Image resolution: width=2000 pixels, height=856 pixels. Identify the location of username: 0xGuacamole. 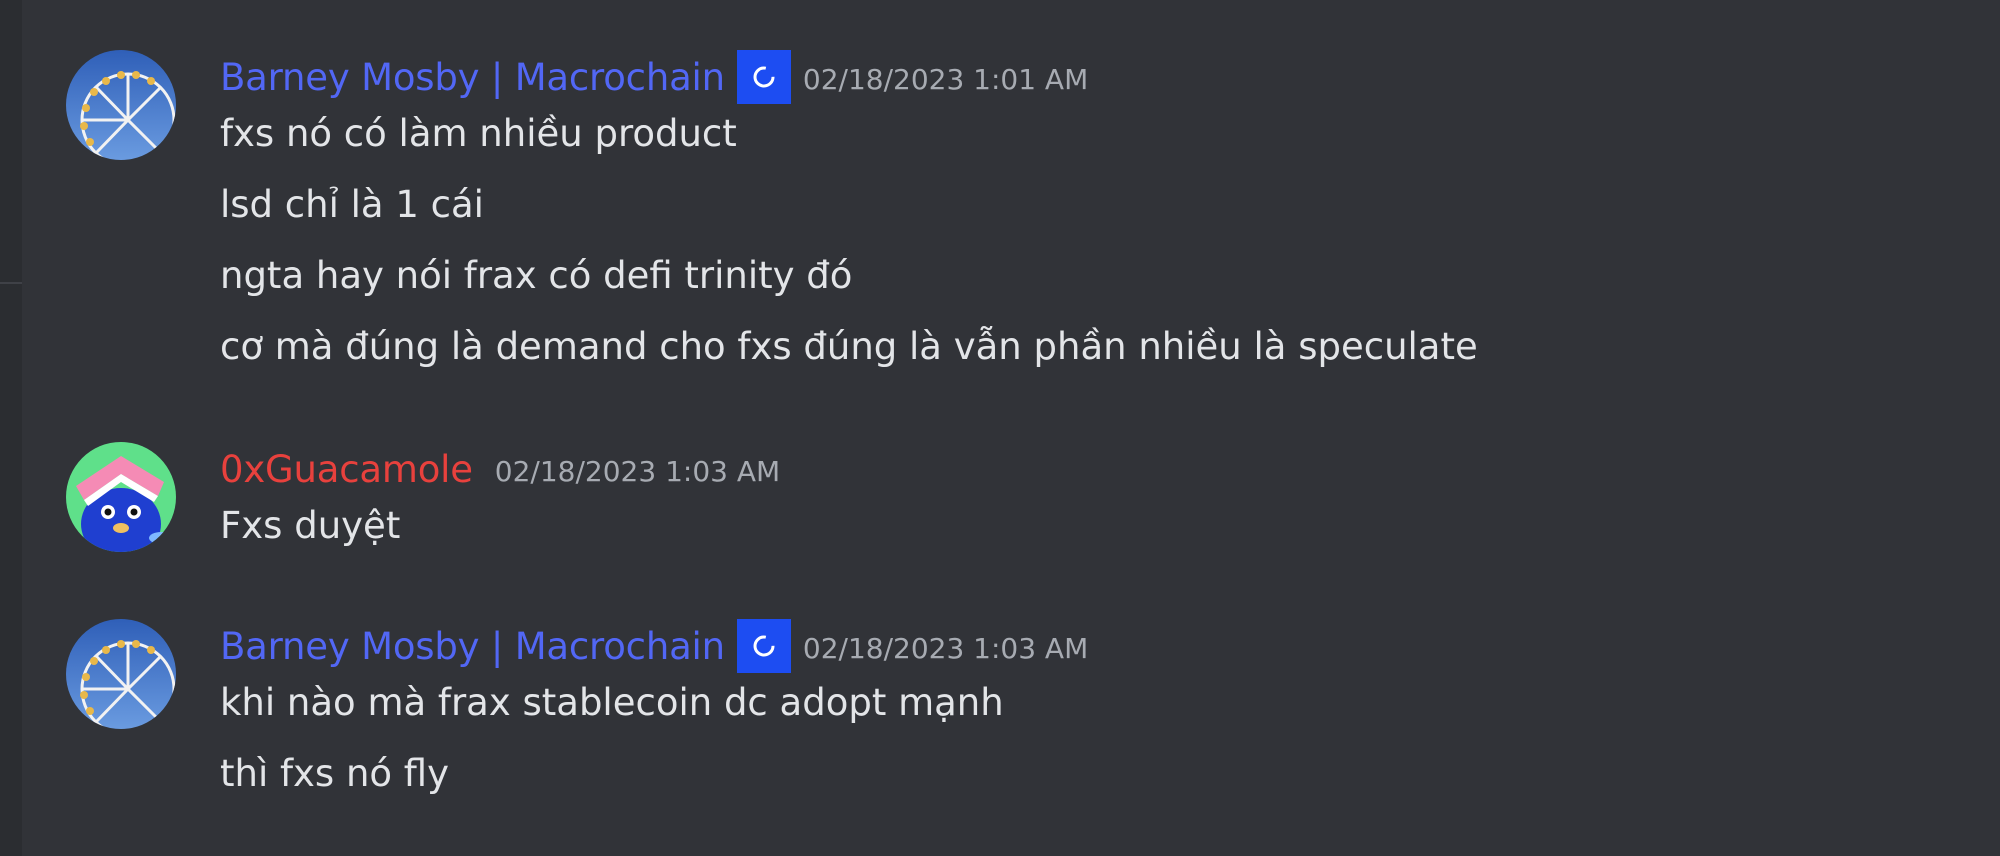
(346, 469).